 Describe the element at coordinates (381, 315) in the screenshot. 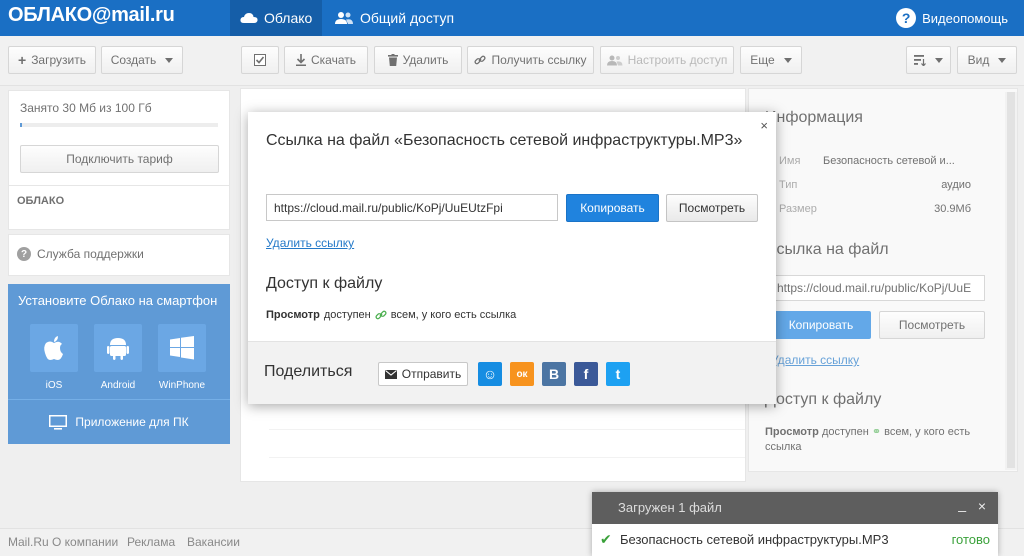

I see `link-icon` at that location.